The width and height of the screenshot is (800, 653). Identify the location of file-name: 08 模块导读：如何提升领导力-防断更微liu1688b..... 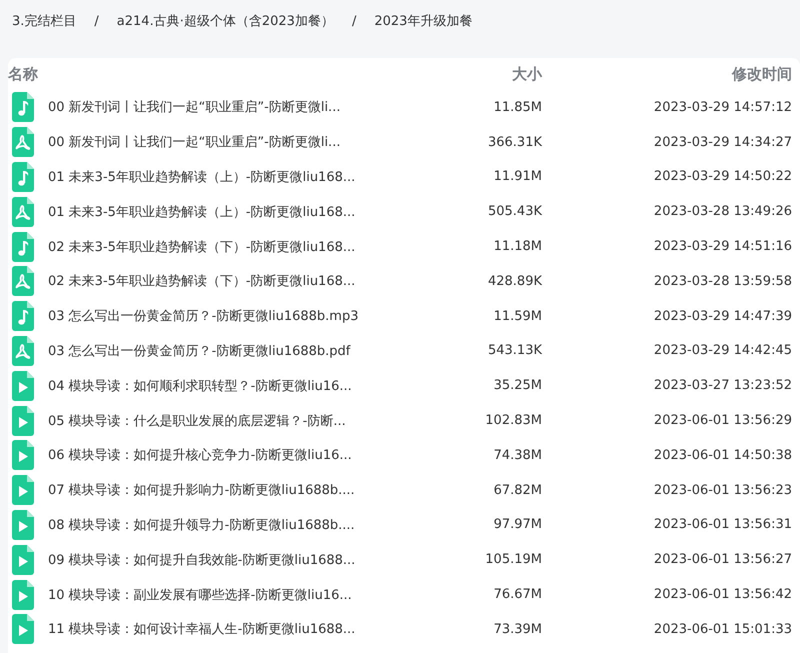
(220, 525).